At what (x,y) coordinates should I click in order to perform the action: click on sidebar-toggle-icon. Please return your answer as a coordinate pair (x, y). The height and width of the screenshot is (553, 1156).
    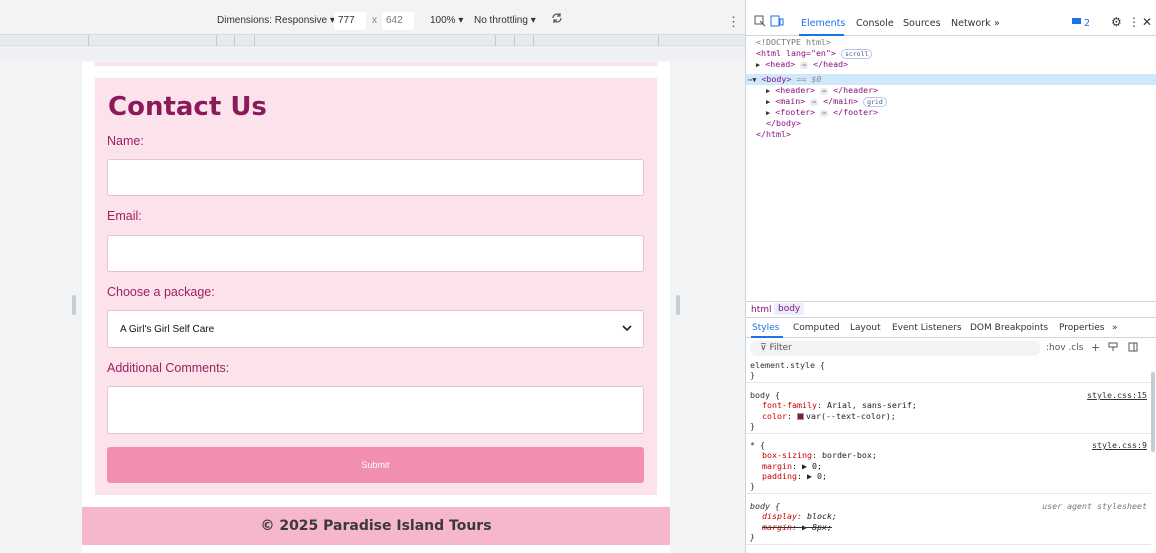
    Looking at the image, I should click on (1133, 348).